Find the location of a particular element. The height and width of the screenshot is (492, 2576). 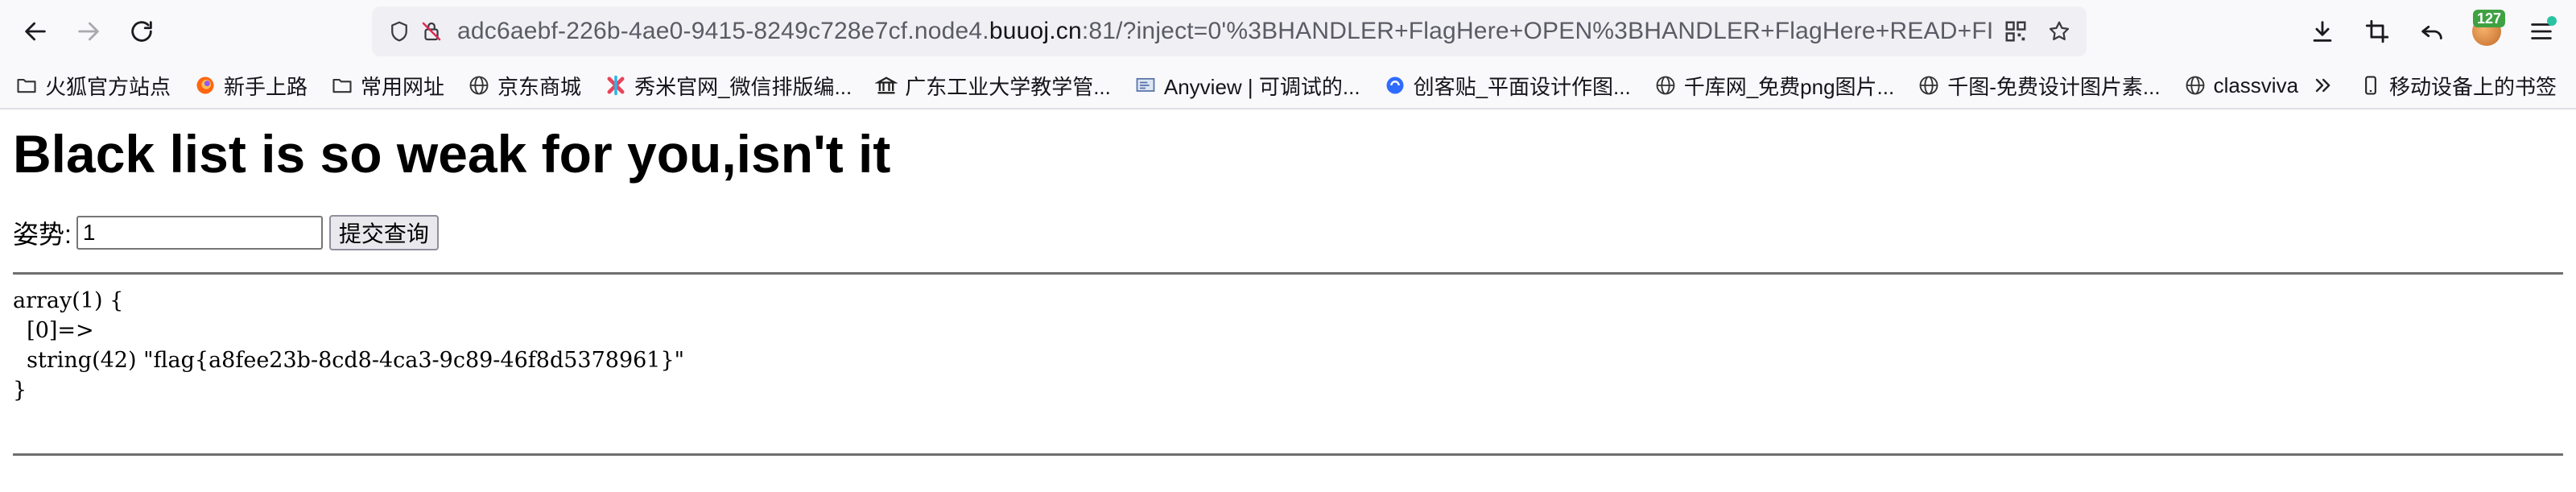

undo-arrow-icon is located at coordinates (2431, 32).